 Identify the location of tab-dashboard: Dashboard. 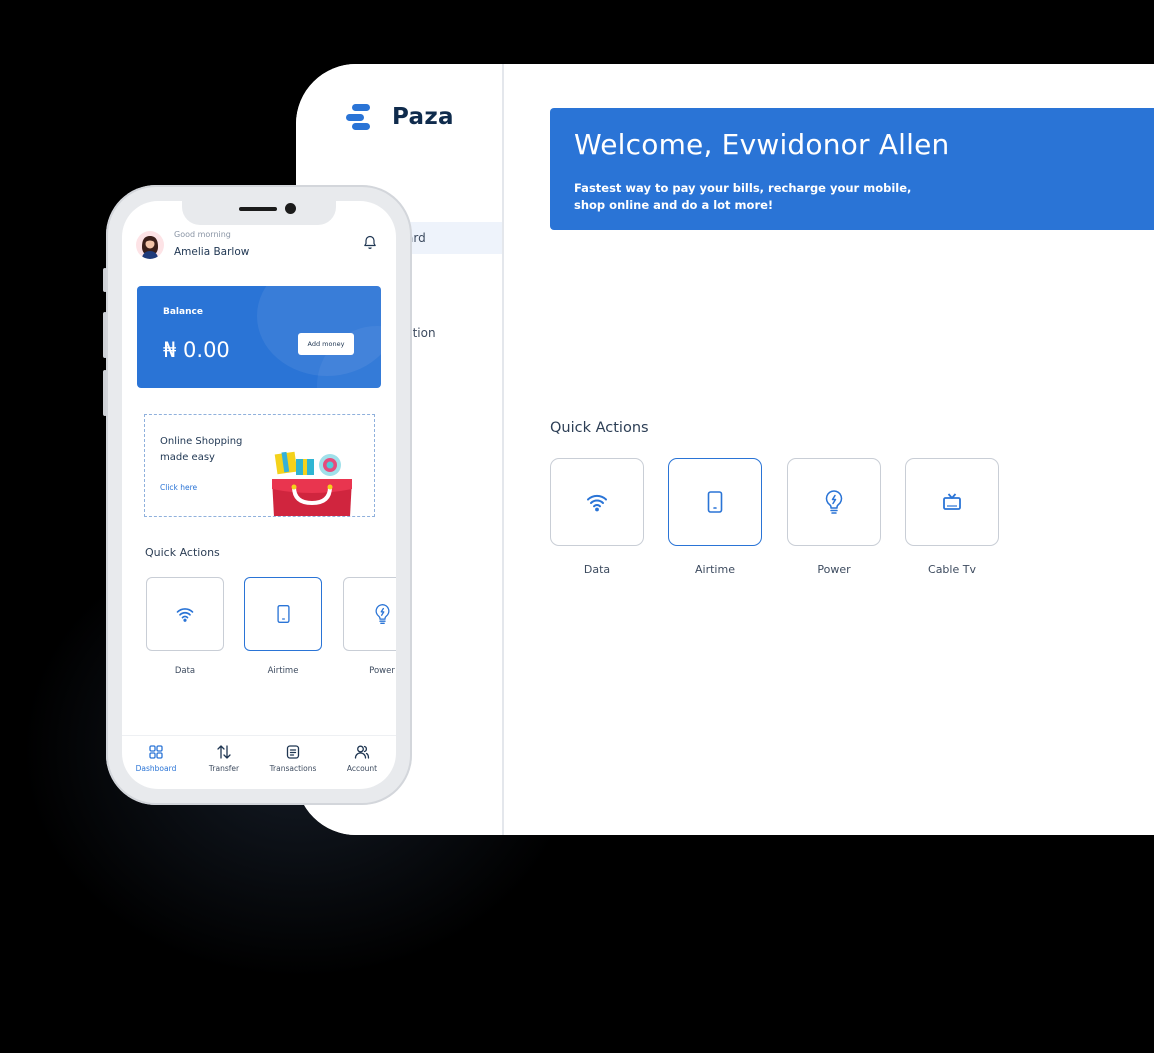
(156, 758).